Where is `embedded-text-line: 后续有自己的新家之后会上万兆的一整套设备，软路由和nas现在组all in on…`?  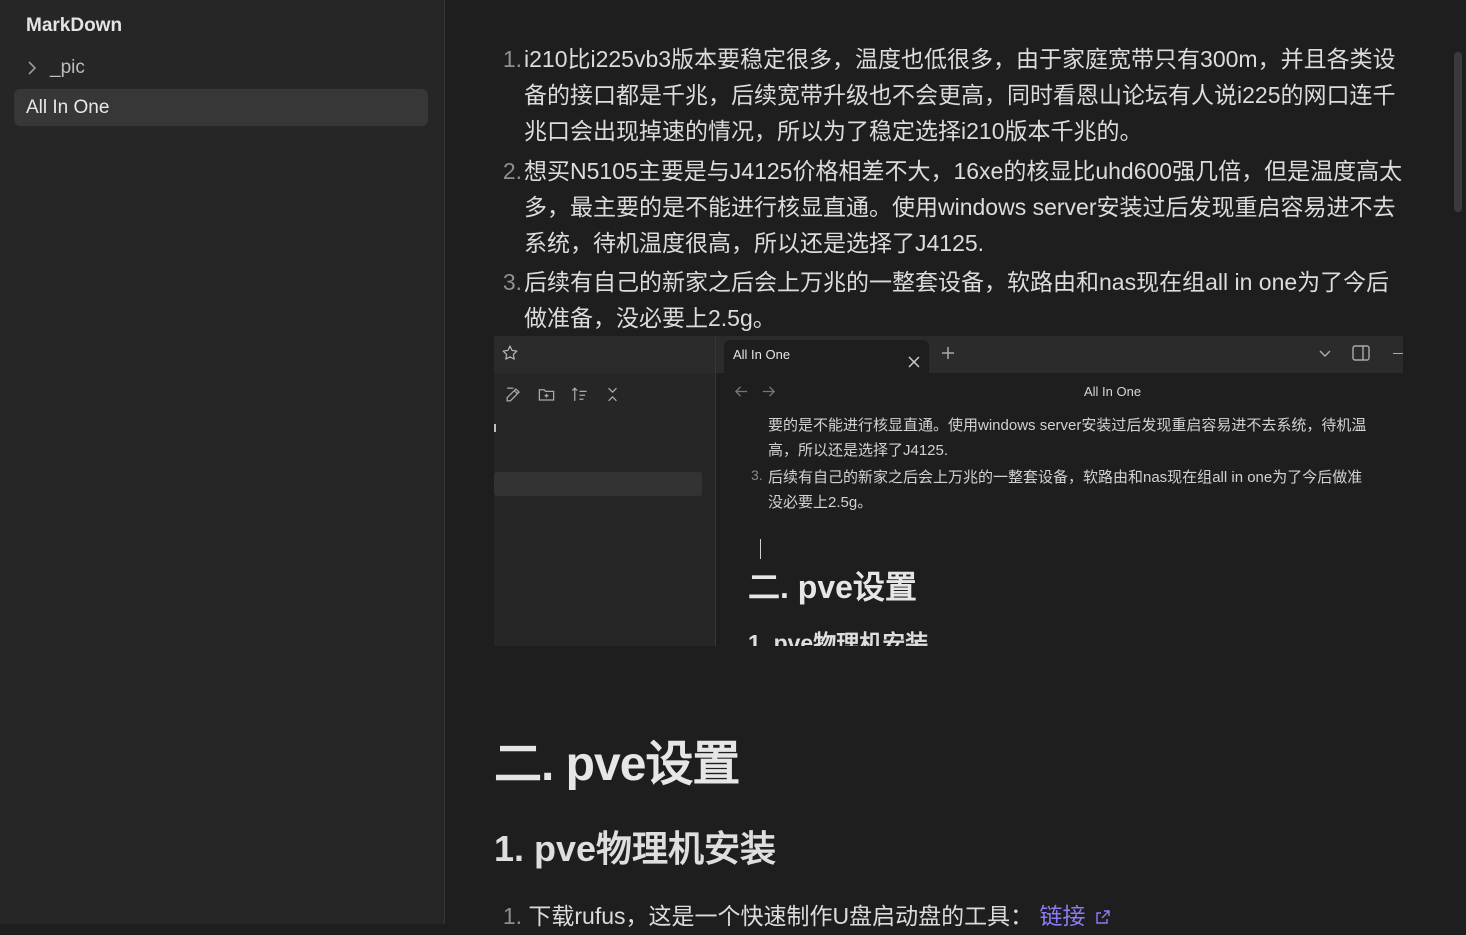 embedded-text-line: 后续有自己的新家之后会上万兆的一整套设备，软路由和nas现在组all in on… is located at coordinates (1065, 477).